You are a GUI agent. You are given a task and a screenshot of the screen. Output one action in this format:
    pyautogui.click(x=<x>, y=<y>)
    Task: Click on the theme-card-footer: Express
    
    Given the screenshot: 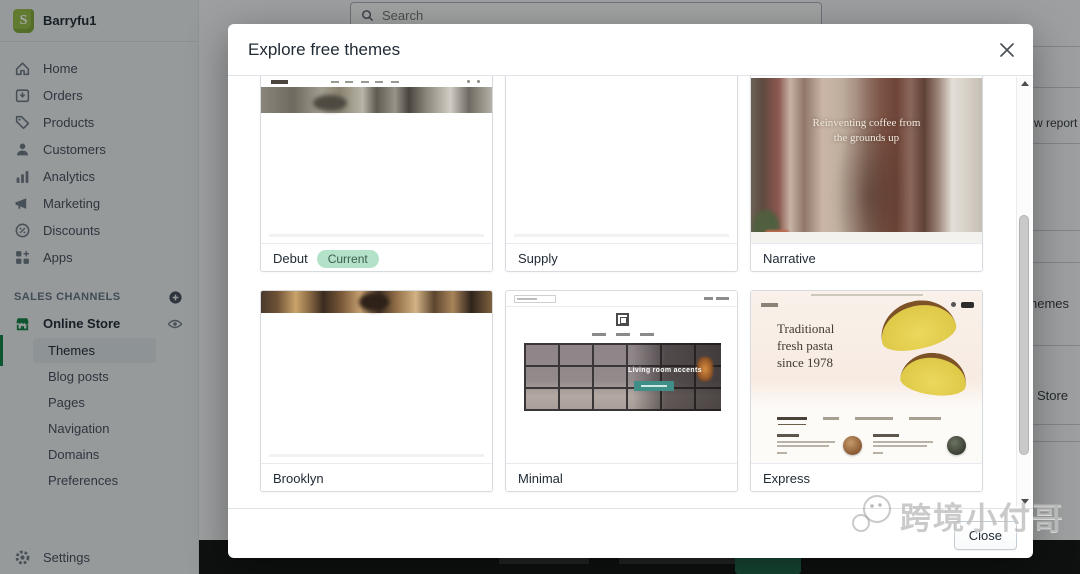 What is the action you would take?
    pyautogui.click(x=866, y=477)
    